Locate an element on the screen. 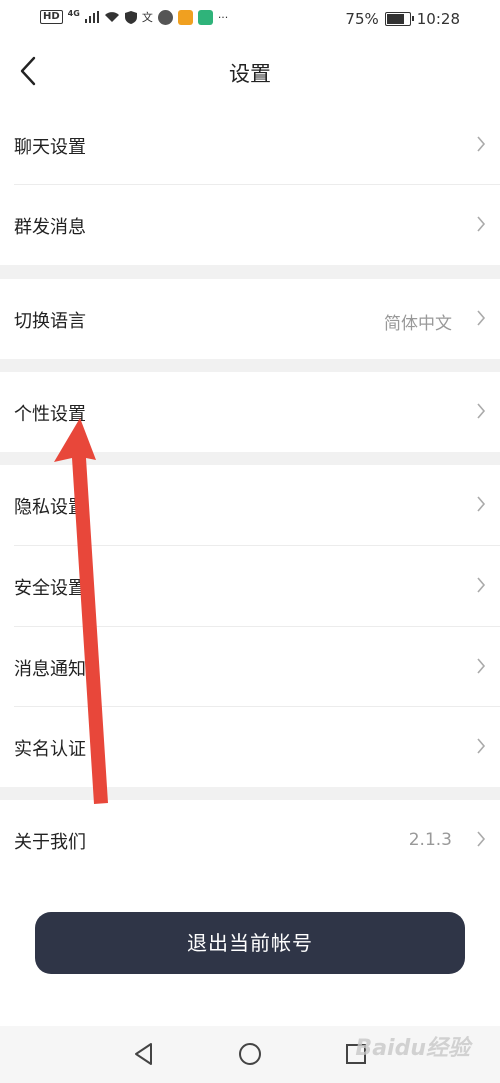 The width and height of the screenshot is (500, 1083). shield-icon is located at coordinates (130, 17).